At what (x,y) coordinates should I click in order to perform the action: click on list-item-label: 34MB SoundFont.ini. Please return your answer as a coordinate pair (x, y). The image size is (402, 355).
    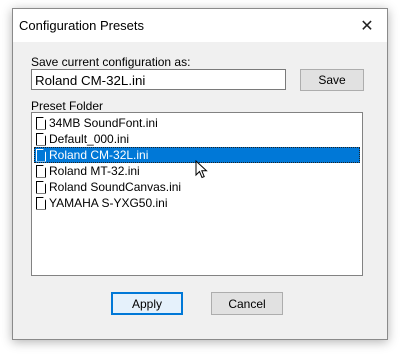
    Looking at the image, I should click on (103, 123).